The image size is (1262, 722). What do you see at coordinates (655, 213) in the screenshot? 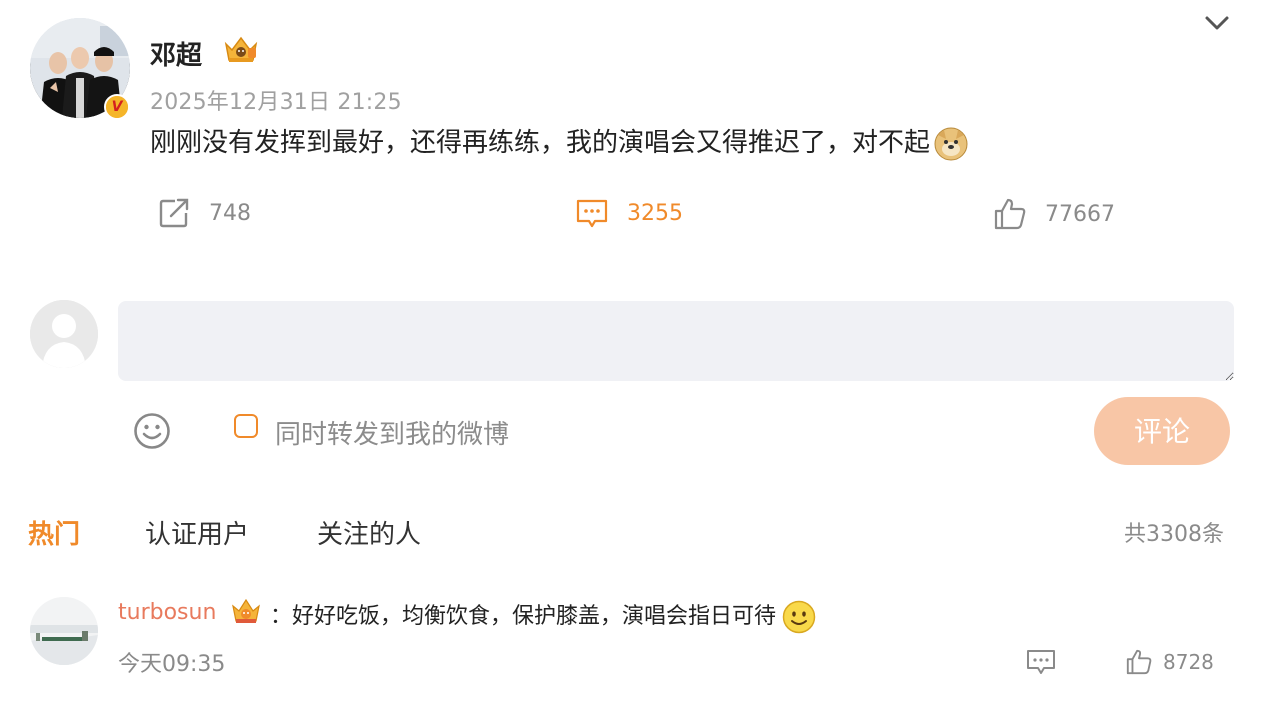
I see `comment-count: 3255` at bounding box center [655, 213].